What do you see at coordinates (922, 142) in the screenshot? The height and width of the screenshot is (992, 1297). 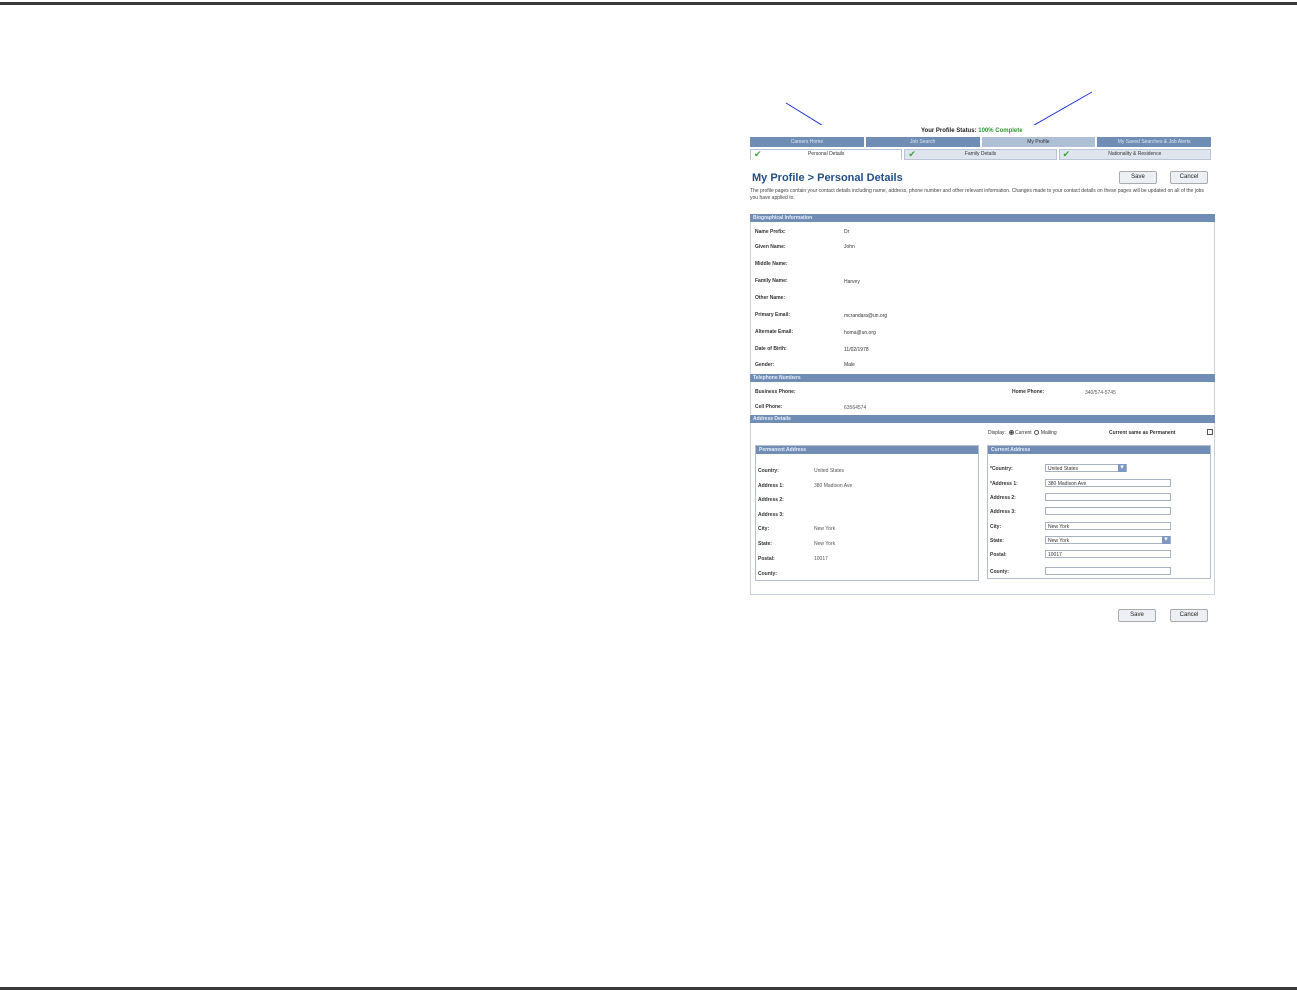 I see `tab-job-search: Job Search` at bounding box center [922, 142].